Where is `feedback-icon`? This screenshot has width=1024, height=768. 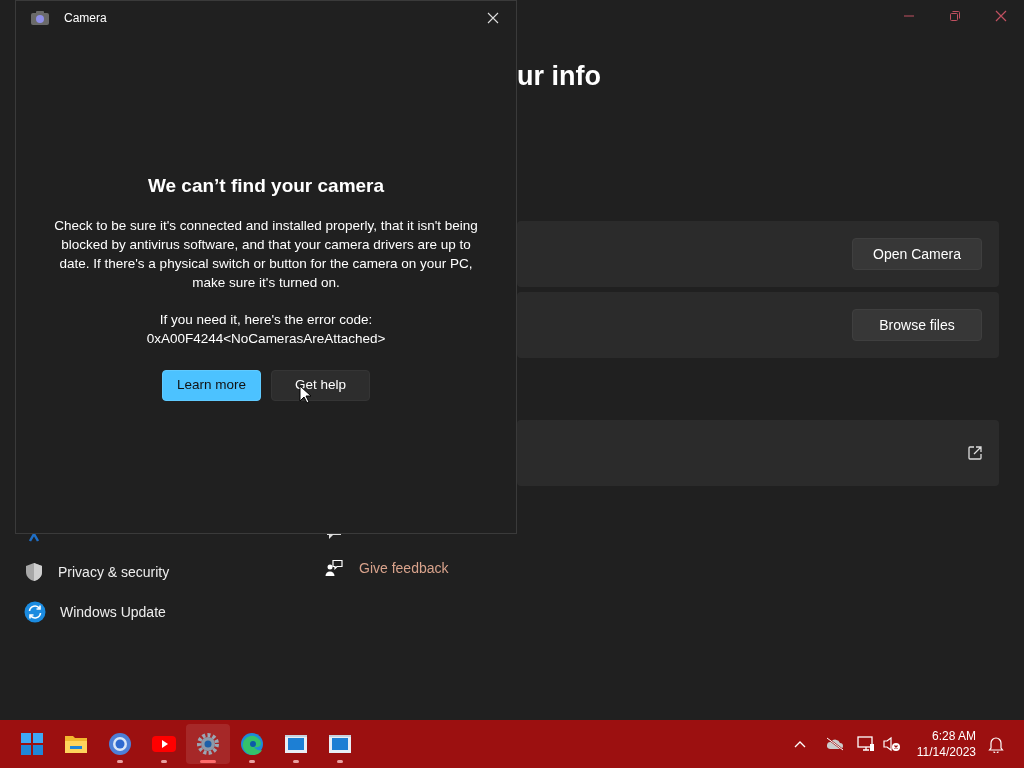 feedback-icon is located at coordinates (334, 568).